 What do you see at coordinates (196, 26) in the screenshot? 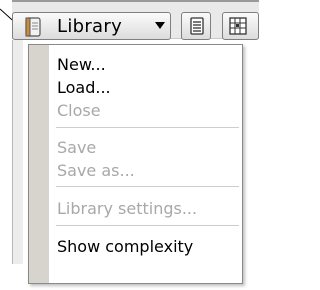
I see `database-button` at bounding box center [196, 26].